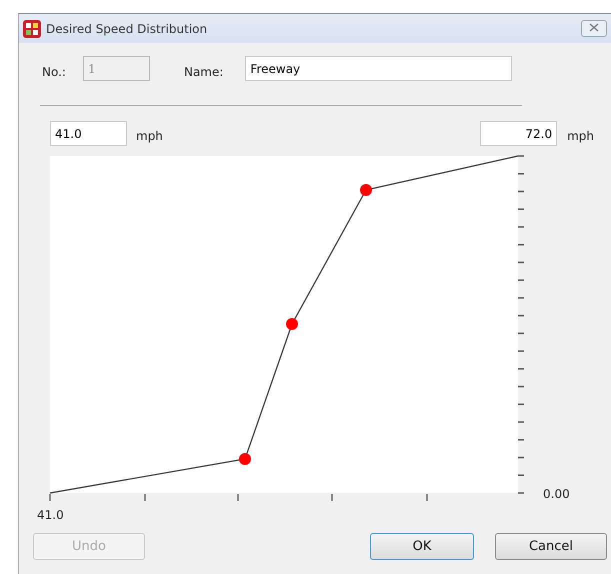 This screenshot has width=611, height=574. Describe the element at coordinates (50, 515) in the screenshot. I see `axis-label: 41.0` at that location.